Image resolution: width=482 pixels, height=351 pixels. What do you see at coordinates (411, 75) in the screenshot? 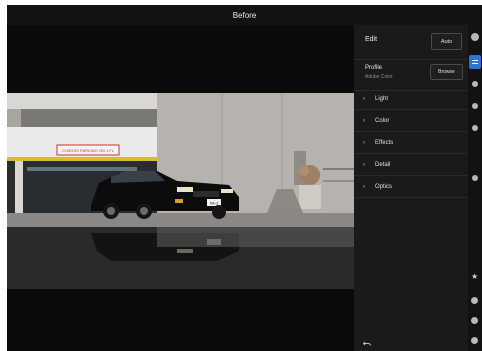
I see `profile-section: Profile Adobe Color Browse` at bounding box center [411, 75].